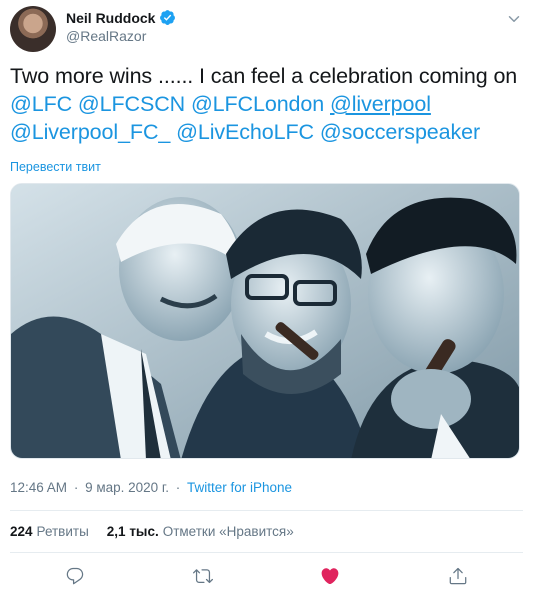 This screenshot has height=596, width=533. I want to click on mention-link-livecholfc: @LivEchoLFC, so click(245, 132).